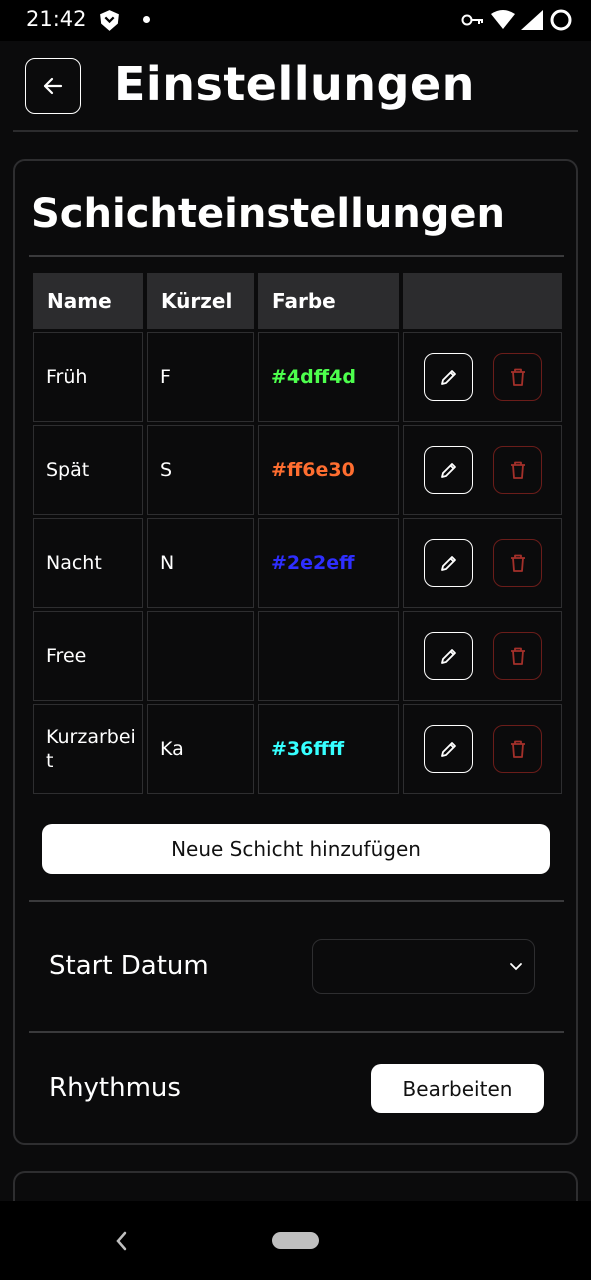 Image resolution: width=591 pixels, height=1280 pixels. I want to click on status-bar: 21:42, so click(295, 20).